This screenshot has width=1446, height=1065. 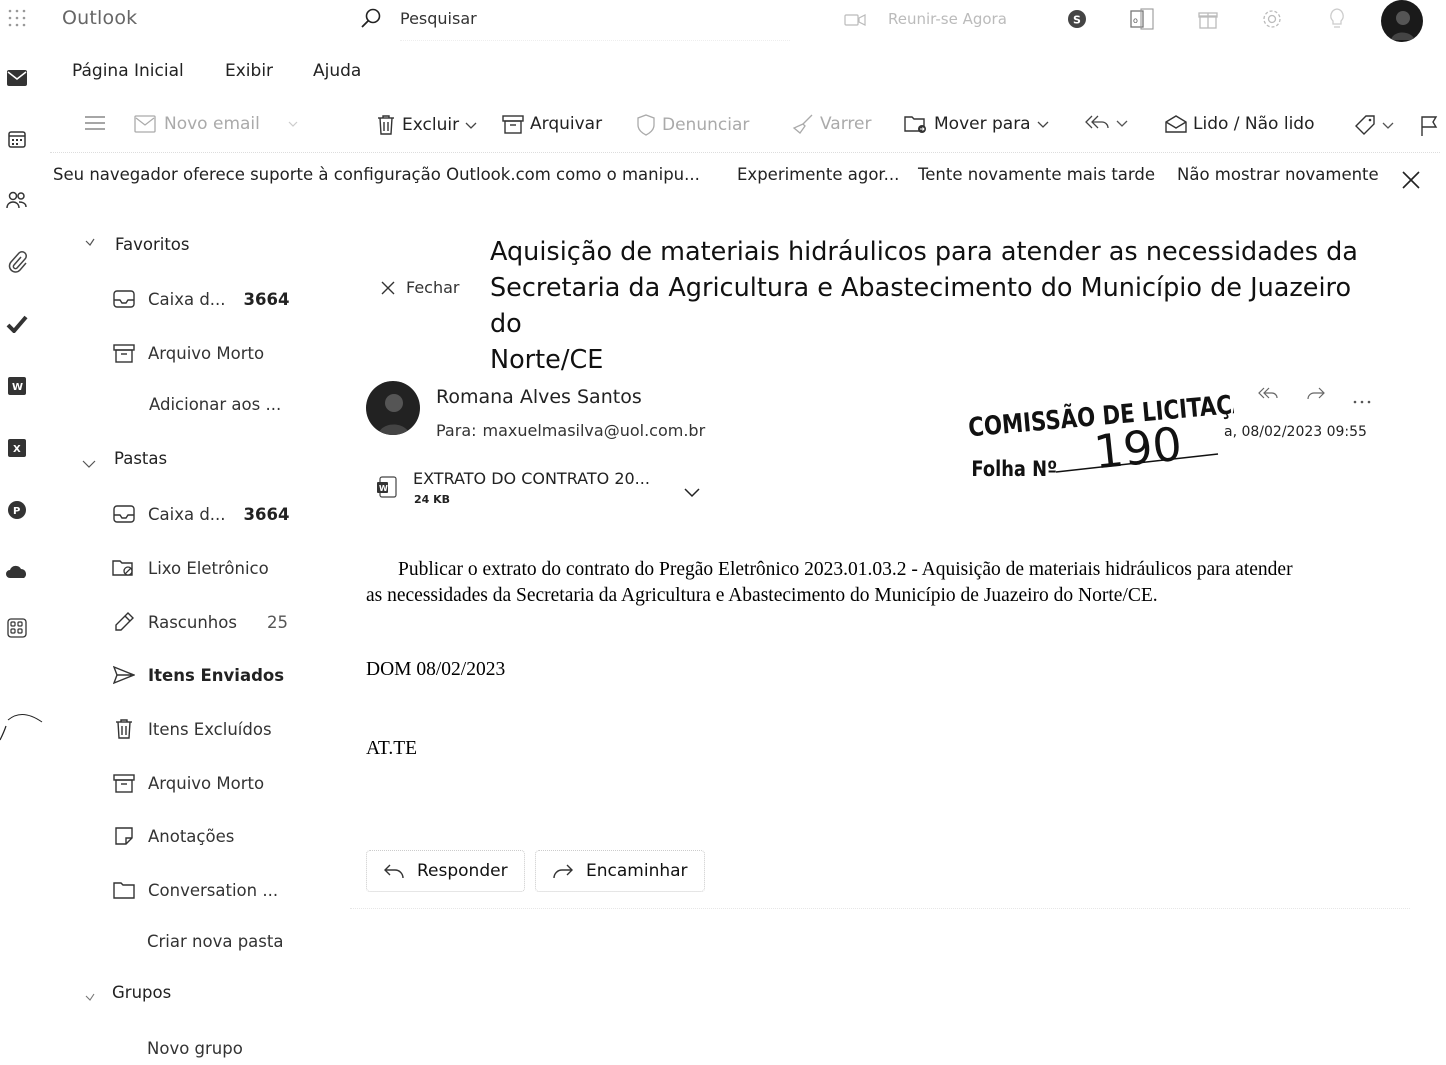 What do you see at coordinates (539, 397) in the screenshot?
I see `sender-name: Romana Alves Santos` at bounding box center [539, 397].